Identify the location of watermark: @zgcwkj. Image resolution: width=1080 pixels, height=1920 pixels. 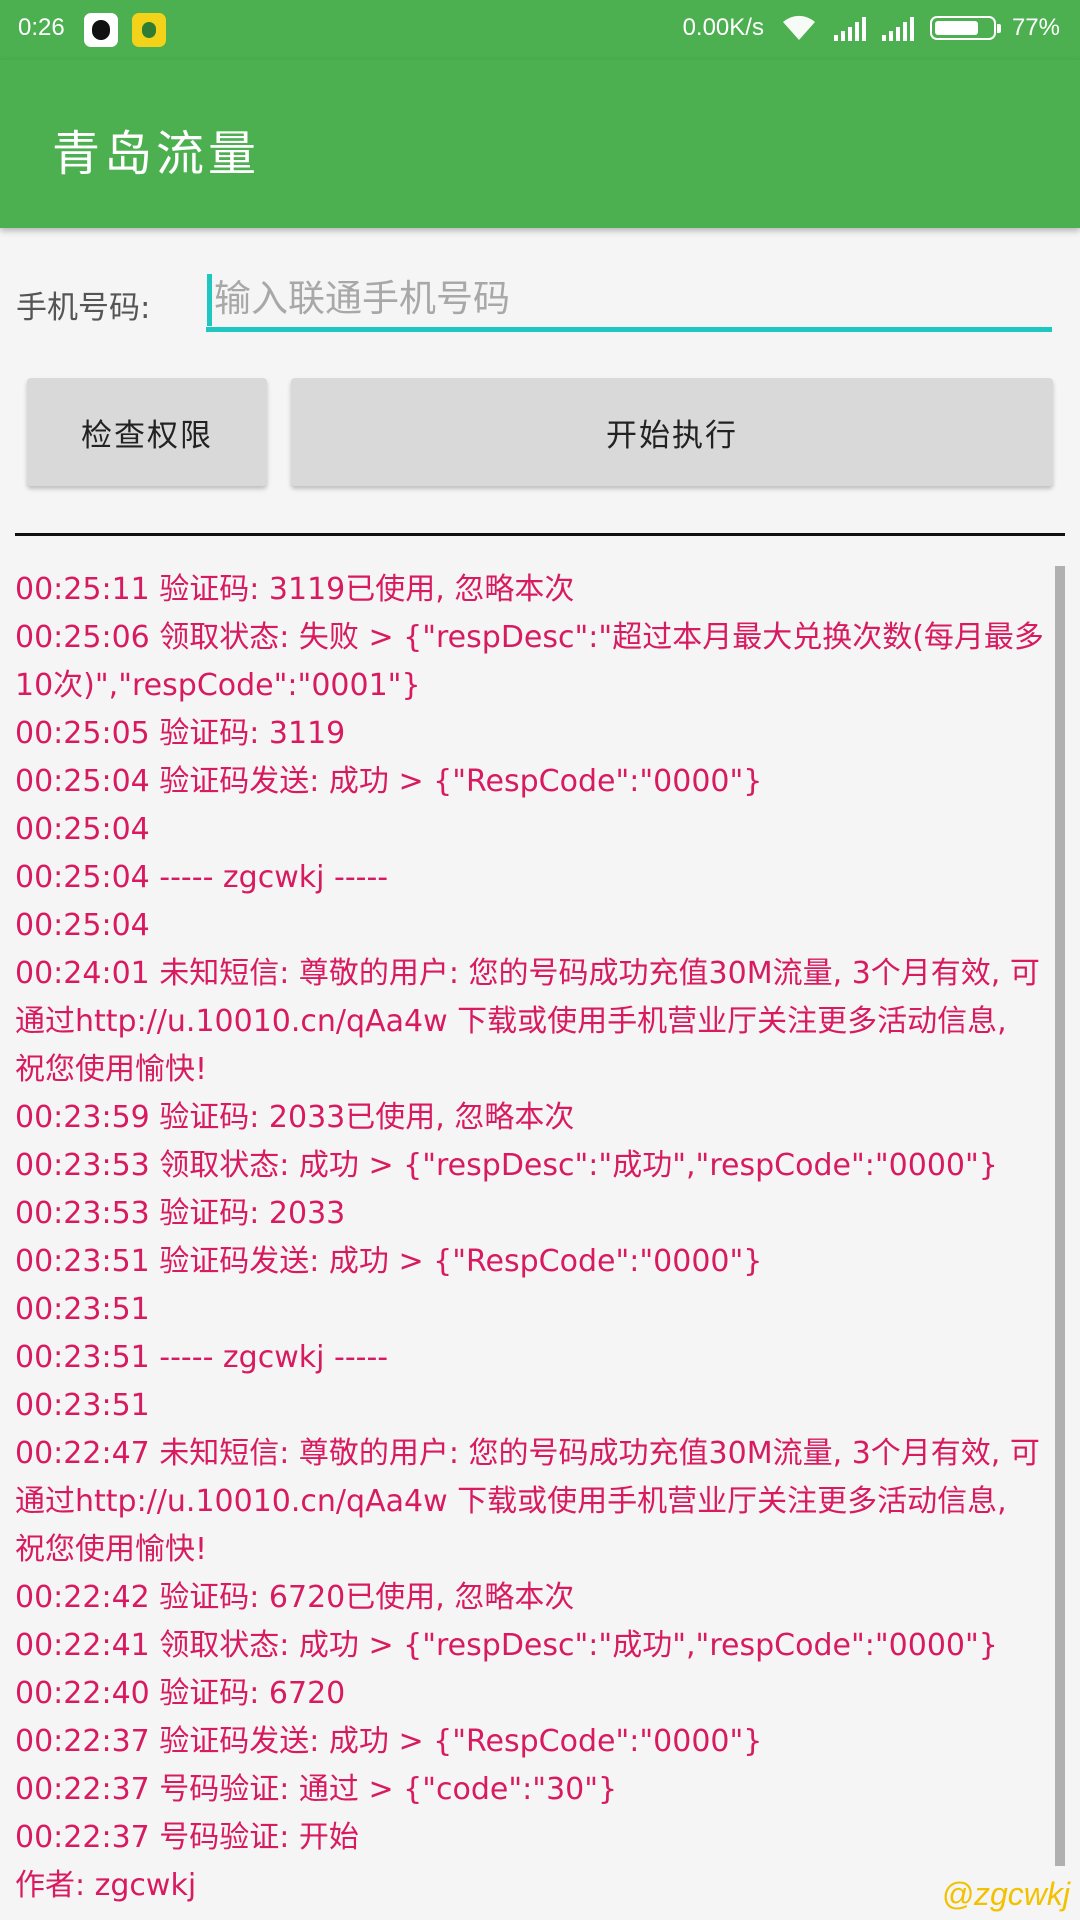
(1006, 1894).